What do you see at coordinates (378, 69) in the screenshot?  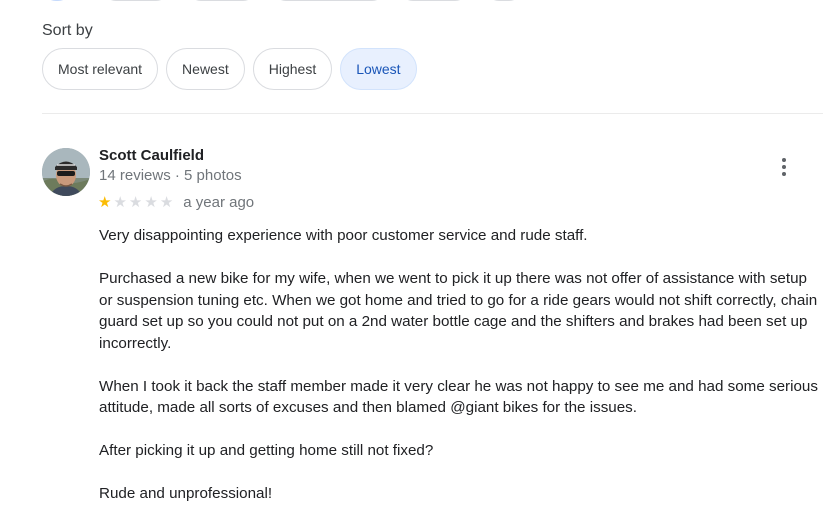 I see `sort-lowest-button: Lowest` at bounding box center [378, 69].